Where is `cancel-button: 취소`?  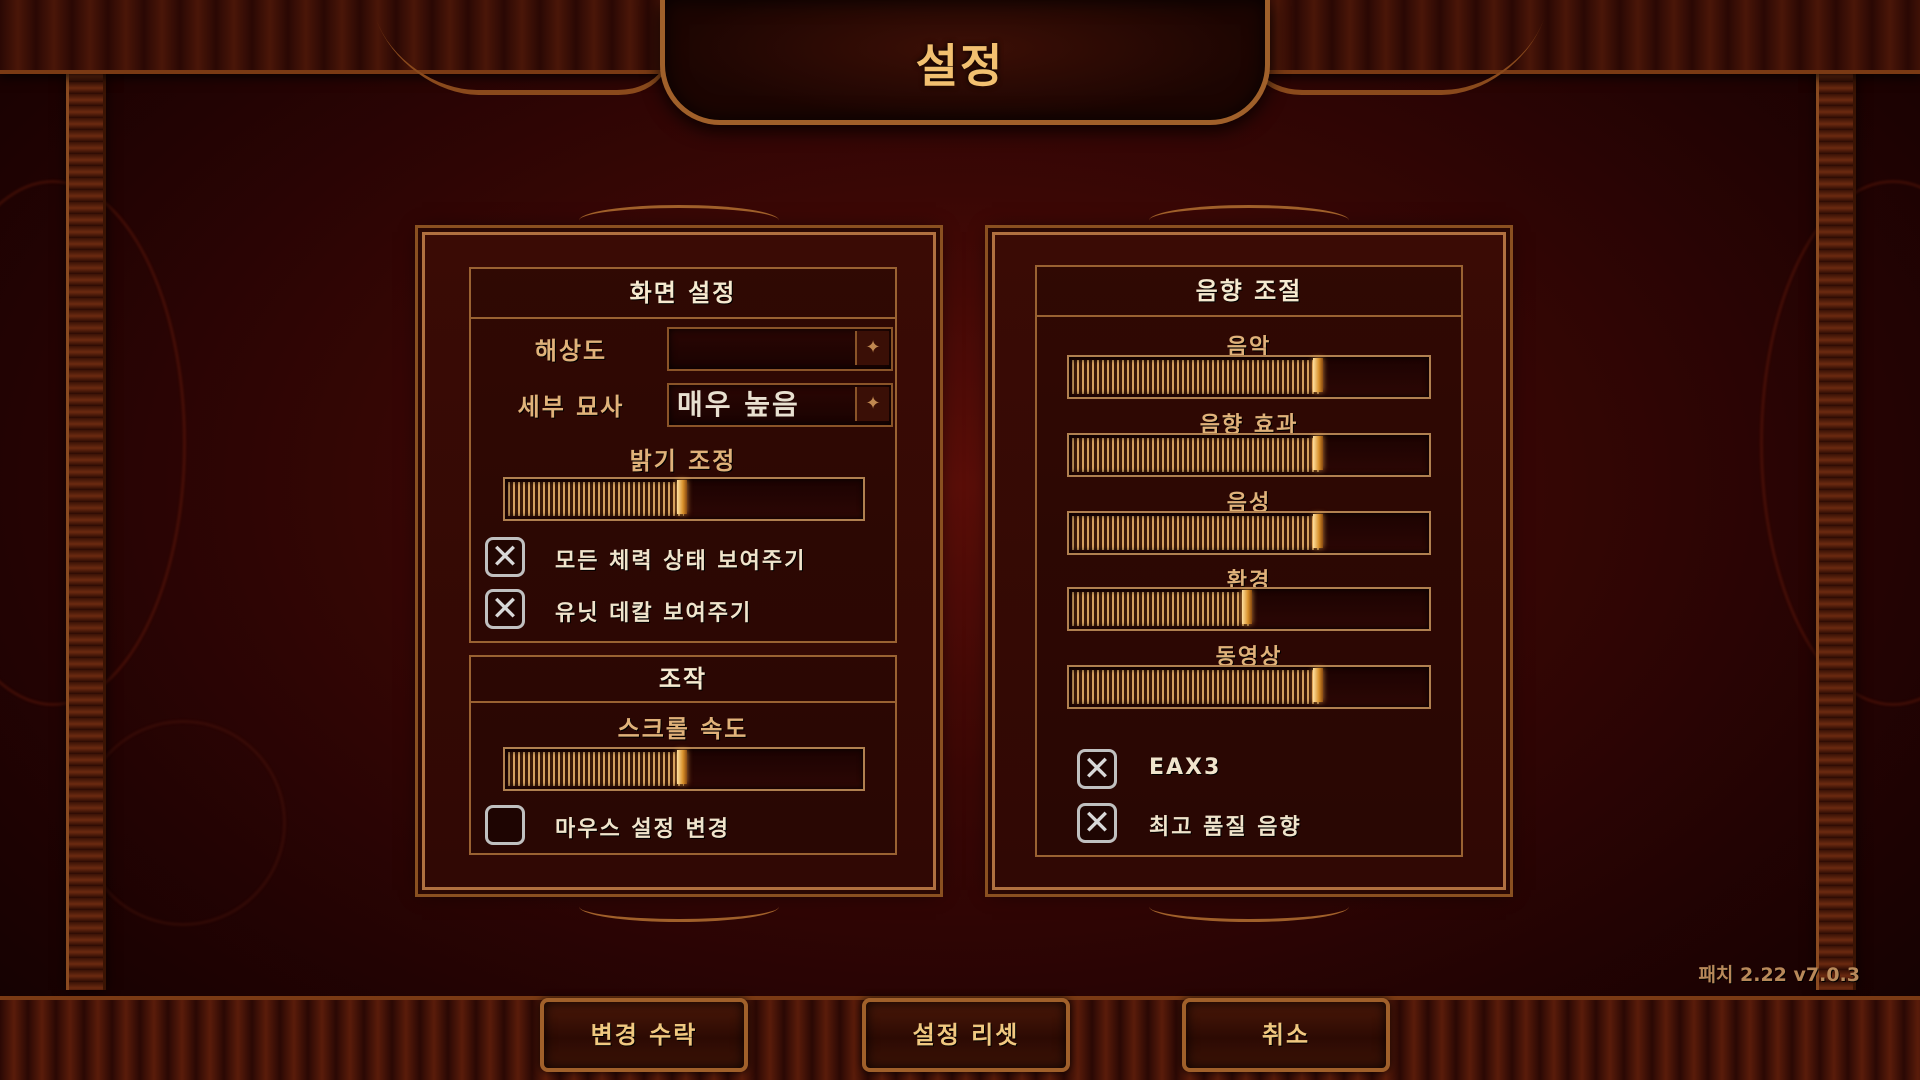
cancel-button: 취소 is located at coordinates (1286, 1035).